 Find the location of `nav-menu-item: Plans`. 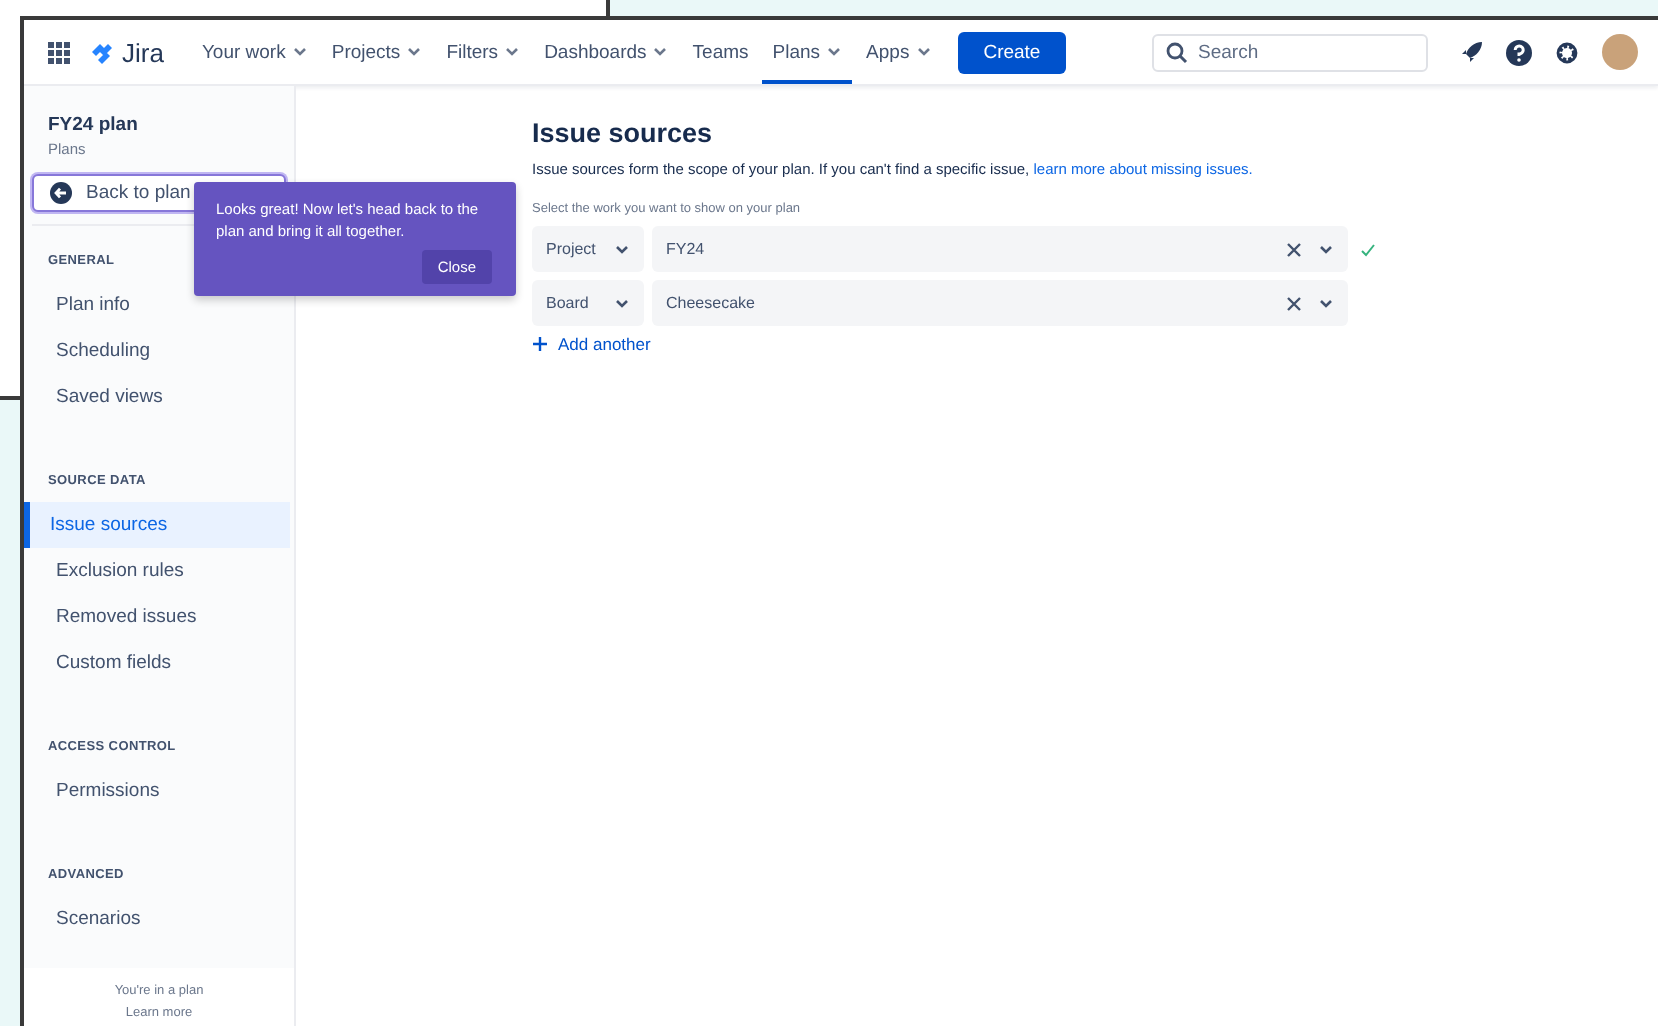

nav-menu-item: Plans is located at coordinates (807, 52).